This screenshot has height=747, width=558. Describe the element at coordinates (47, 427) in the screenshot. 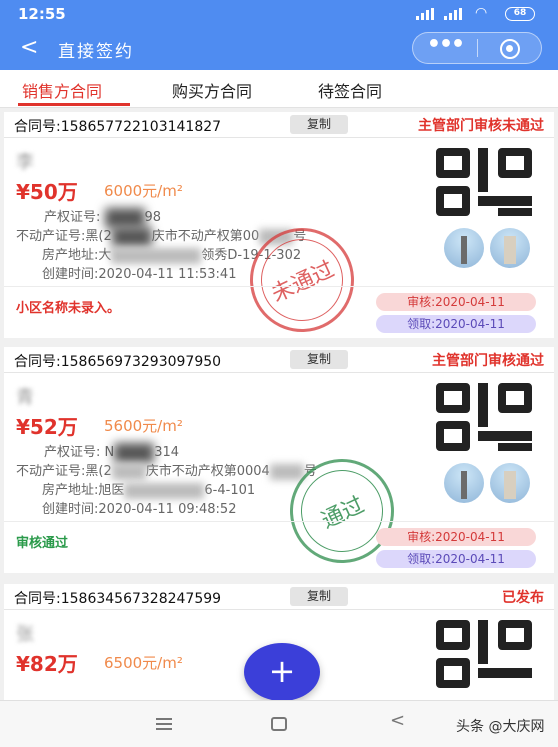

I see `total-price: ¥52万` at that location.